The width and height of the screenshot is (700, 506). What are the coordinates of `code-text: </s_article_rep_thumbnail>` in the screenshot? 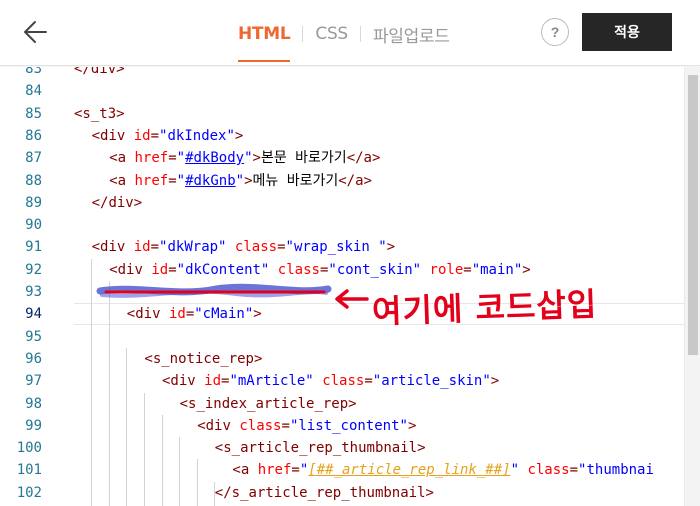 It's located at (324, 492).